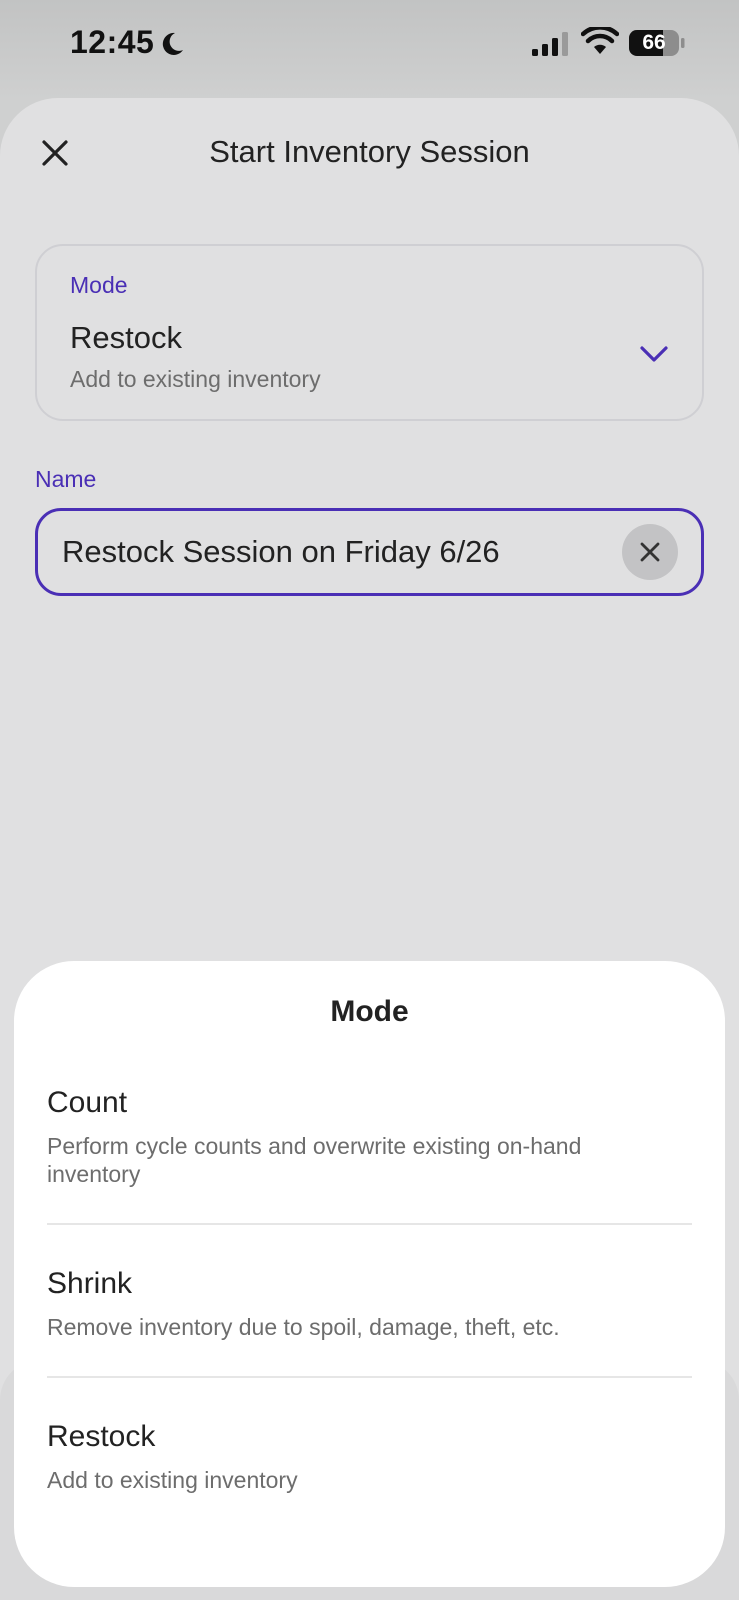 The width and height of the screenshot is (739, 1600). I want to click on page-title: Start Inventory Session, so click(369, 151).